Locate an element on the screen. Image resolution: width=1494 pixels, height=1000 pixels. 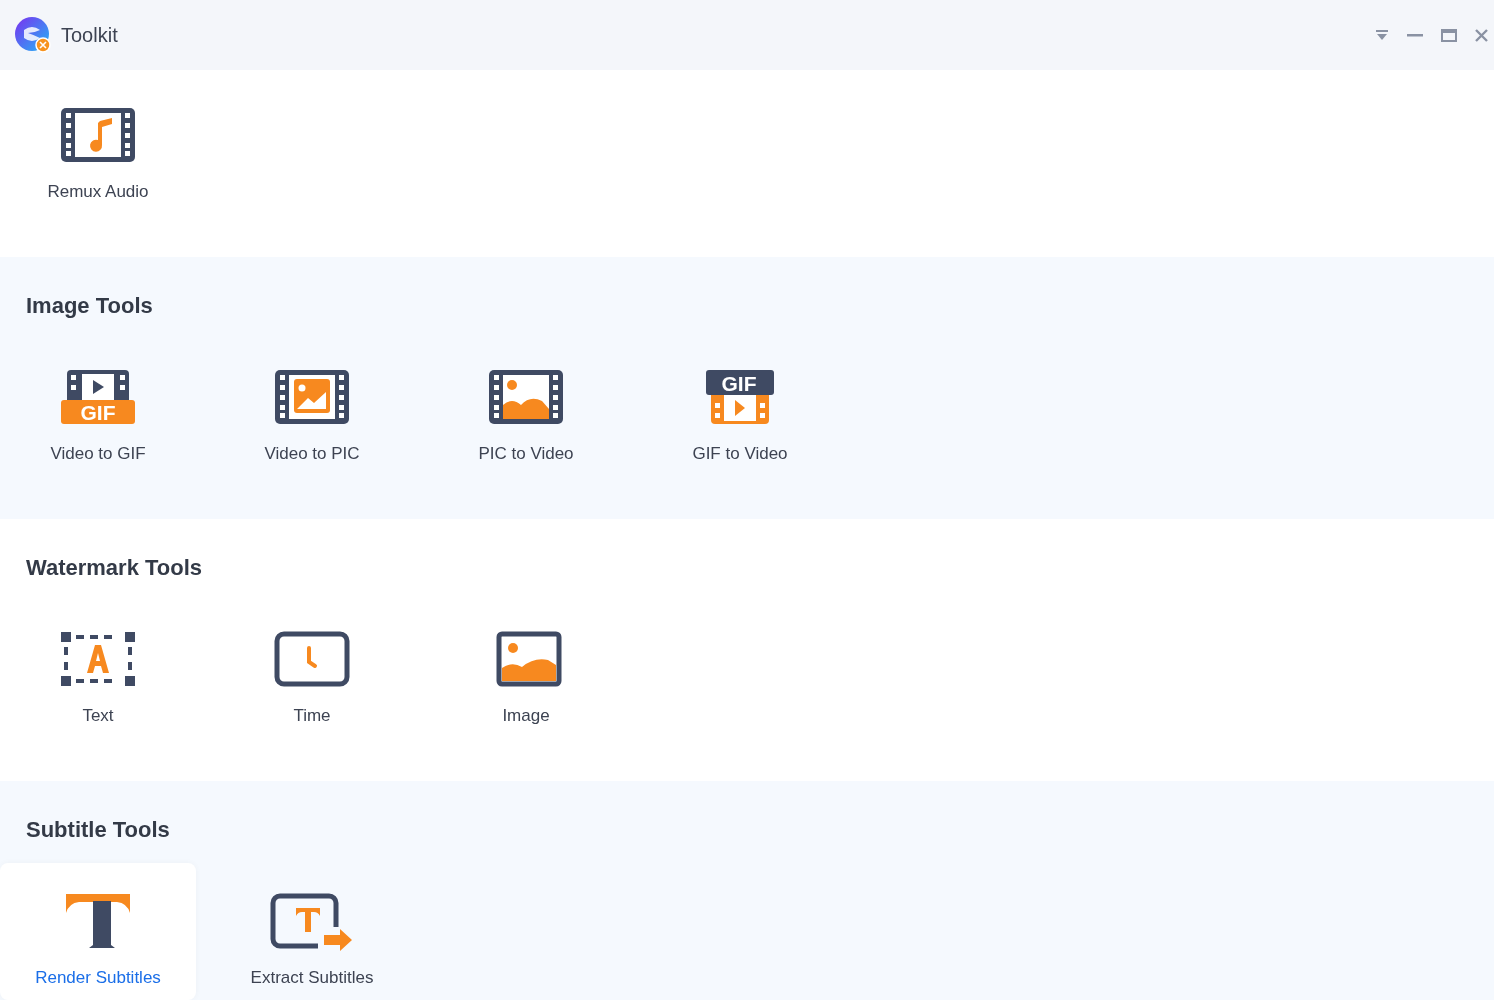
tool-tile: PIC to Video is located at coordinates (526, 407).